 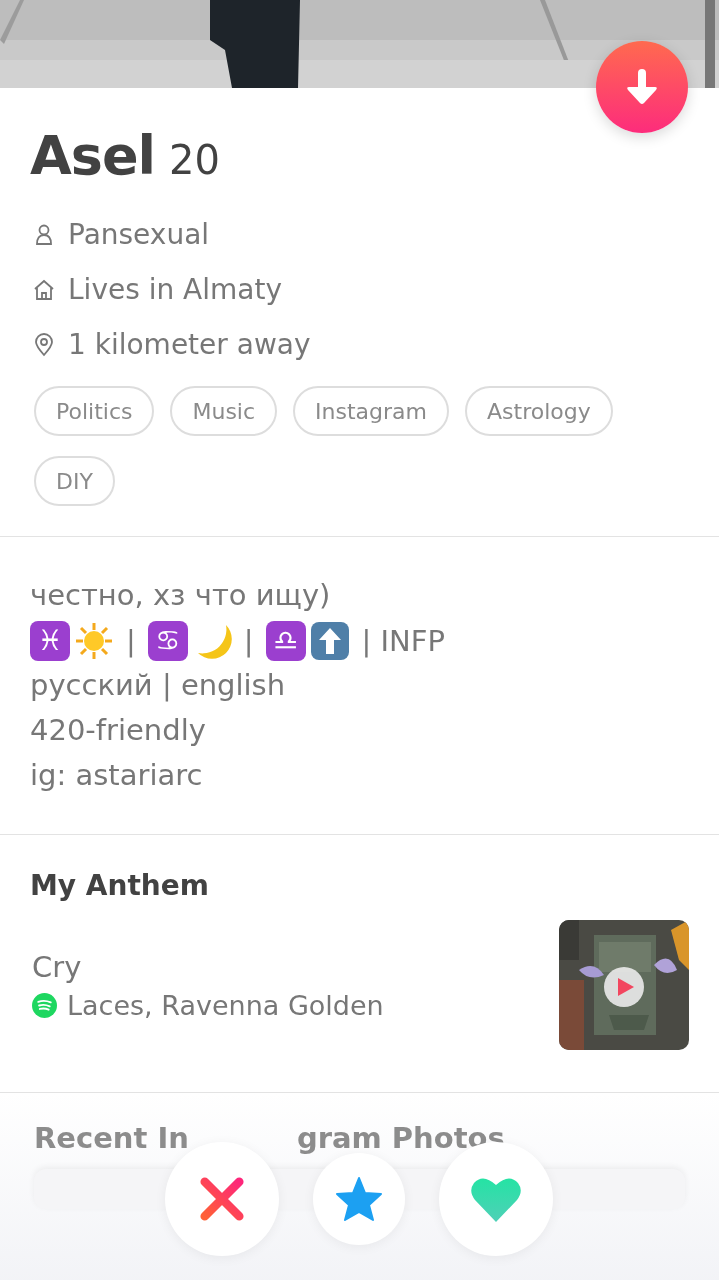 I want to click on location-pin-icon, so click(x=44, y=344).